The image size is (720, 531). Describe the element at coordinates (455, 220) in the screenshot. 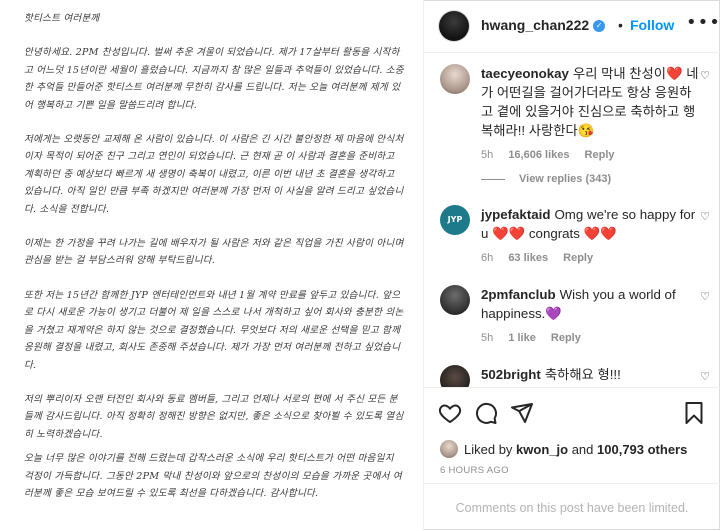

I see `commenter-avatar-jyp: JYP` at that location.